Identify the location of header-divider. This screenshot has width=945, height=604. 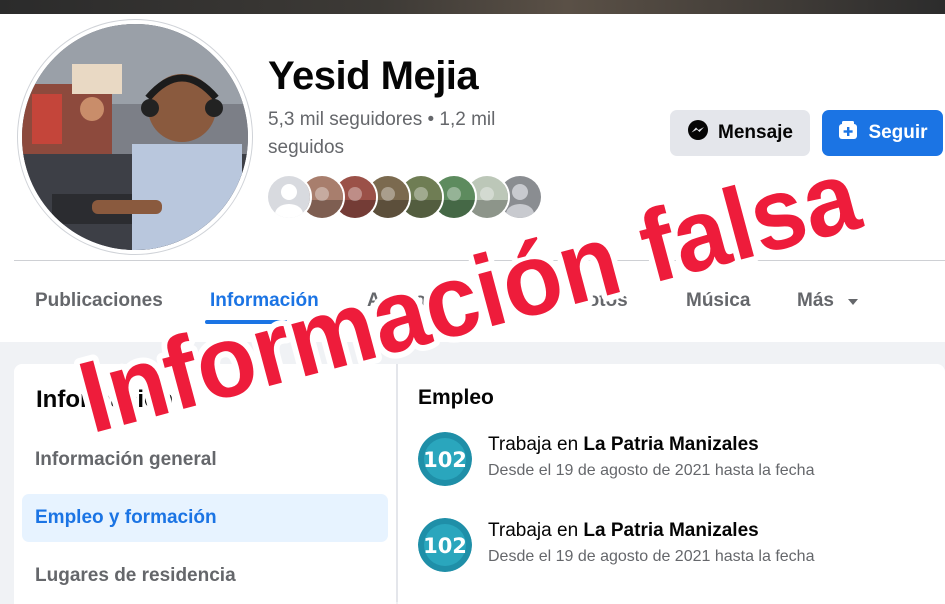
(479, 260).